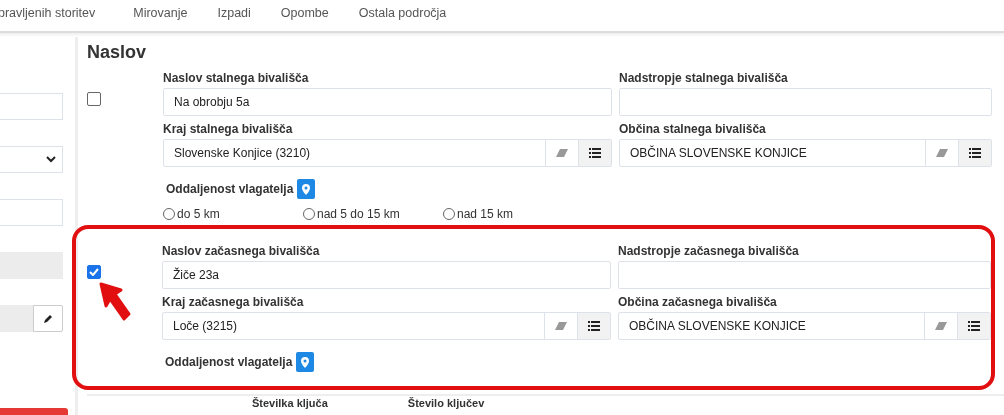  Describe the element at coordinates (387, 153) in the screenshot. I see `lookup-field: Slovenske Konjice (3210)` at that location.